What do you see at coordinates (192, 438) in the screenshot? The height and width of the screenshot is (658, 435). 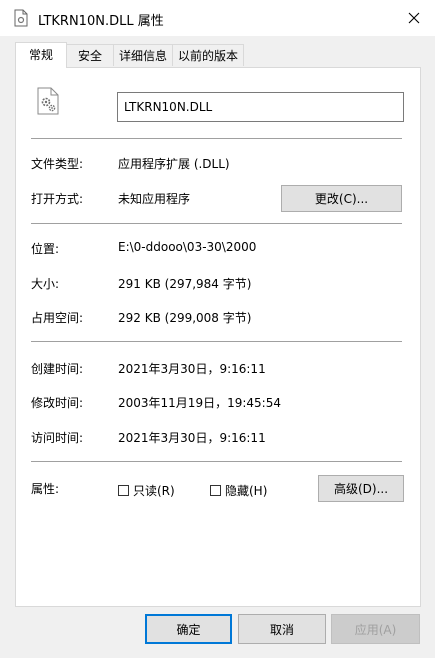 I see `accessed-value: 2021年3月30日，9:16:11` at bounding box center [192, 438].